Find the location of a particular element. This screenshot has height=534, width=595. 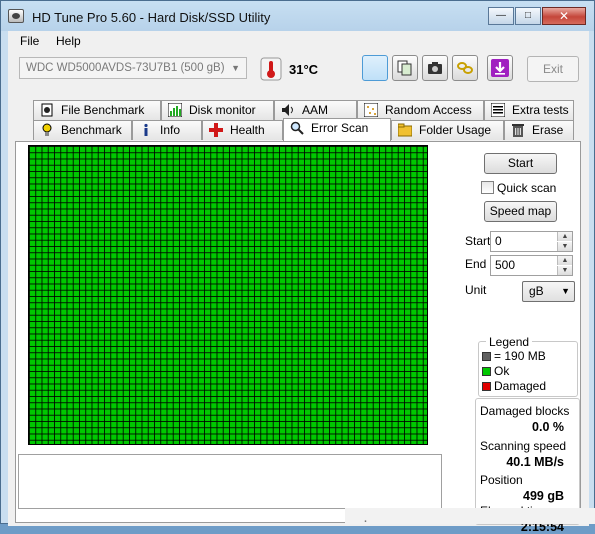

tab-folder-usage: Folder Usage is located at coordinates (447, 130).